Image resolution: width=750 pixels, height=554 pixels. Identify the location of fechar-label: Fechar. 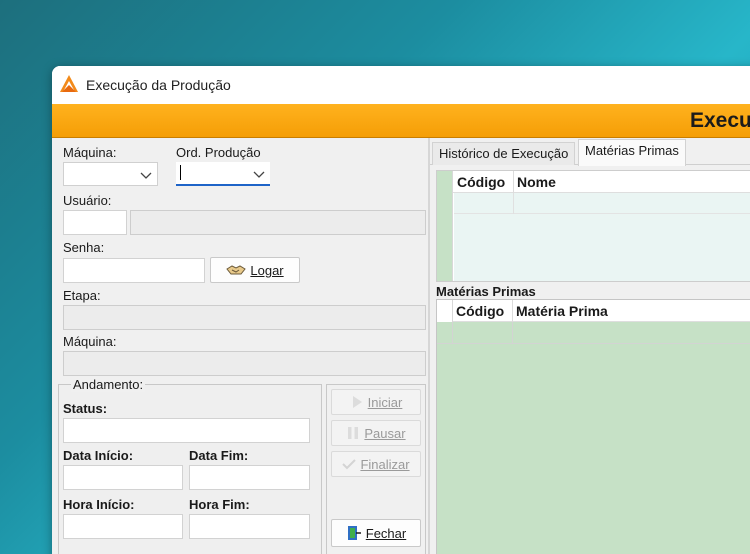
(386, 533).